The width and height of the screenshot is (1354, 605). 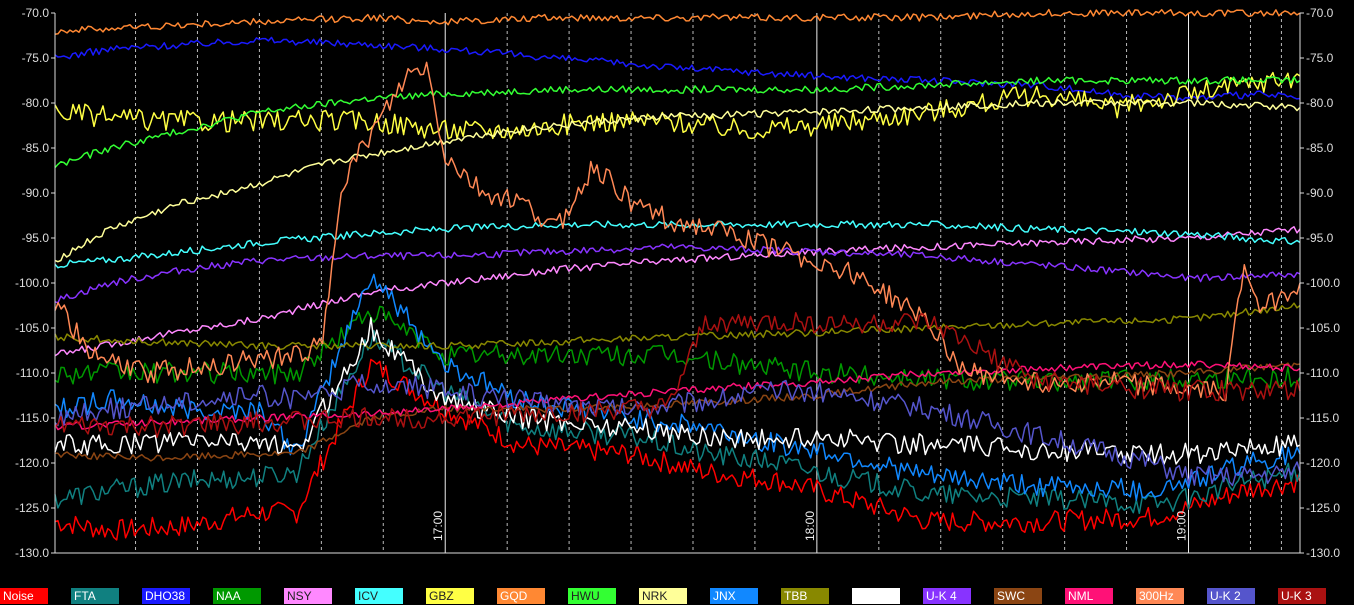 I want to click on y-tick-label-left: -100.0, so click(x=32, y=283).